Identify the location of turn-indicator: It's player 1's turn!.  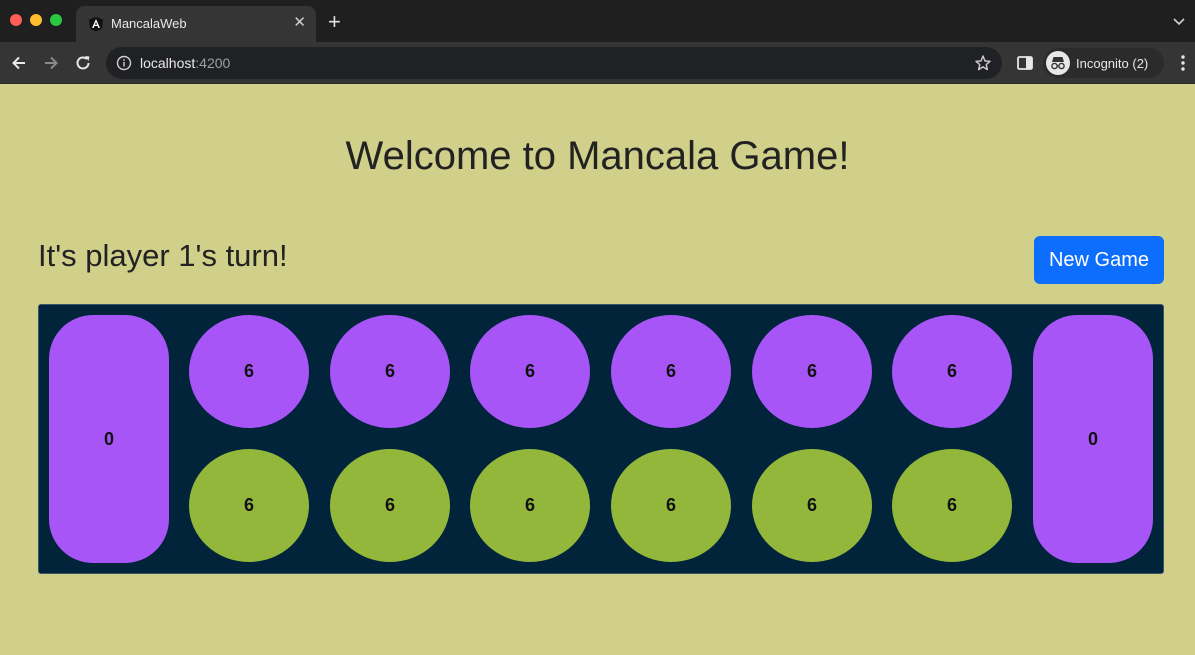
(163, 255).